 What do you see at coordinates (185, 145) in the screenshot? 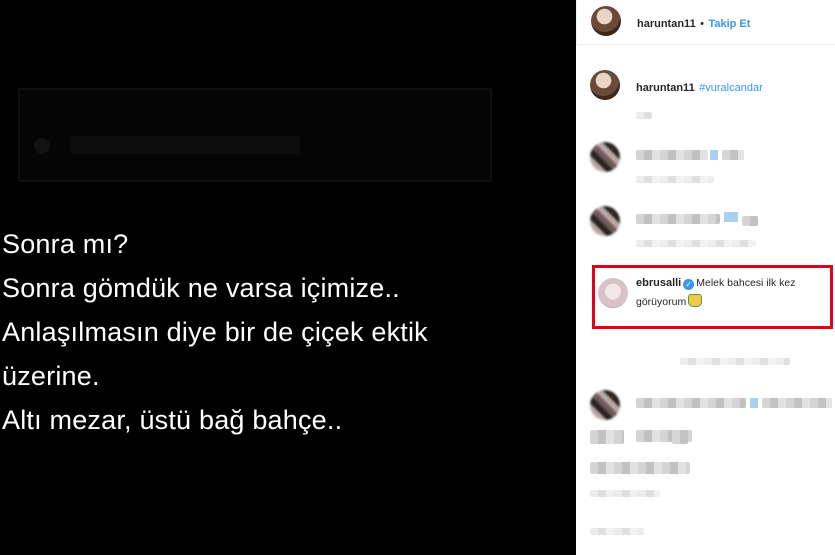
I see `faded-text` at bounding box center [185, 145].